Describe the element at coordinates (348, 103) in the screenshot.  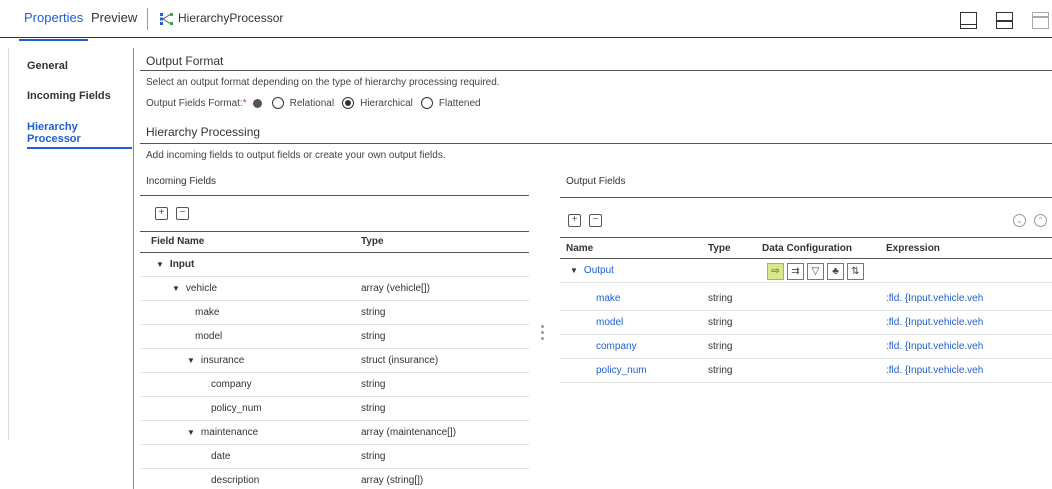
I see `radio-circle-checked` at that location.